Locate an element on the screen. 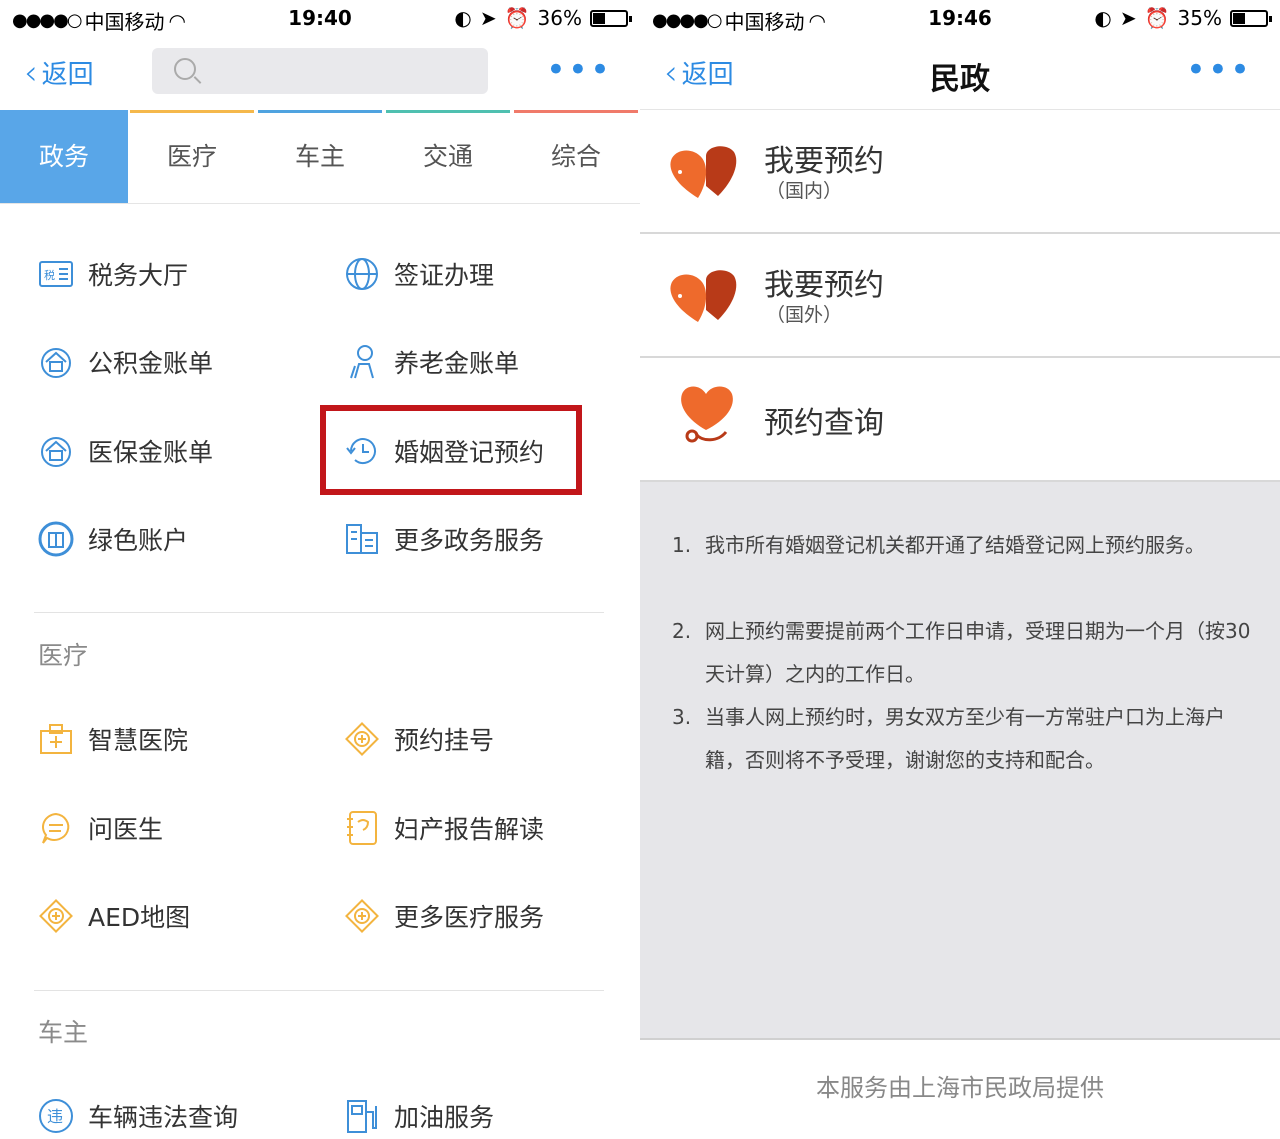 The image size is (1280, 1139). svg-text: 税 is located at coordinates (49, 275).